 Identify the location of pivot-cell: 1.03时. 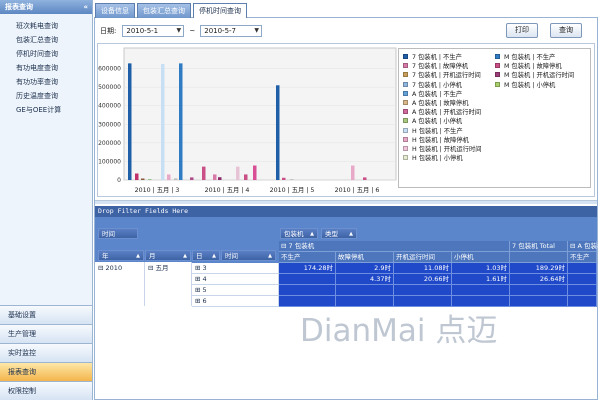
(481, 268).